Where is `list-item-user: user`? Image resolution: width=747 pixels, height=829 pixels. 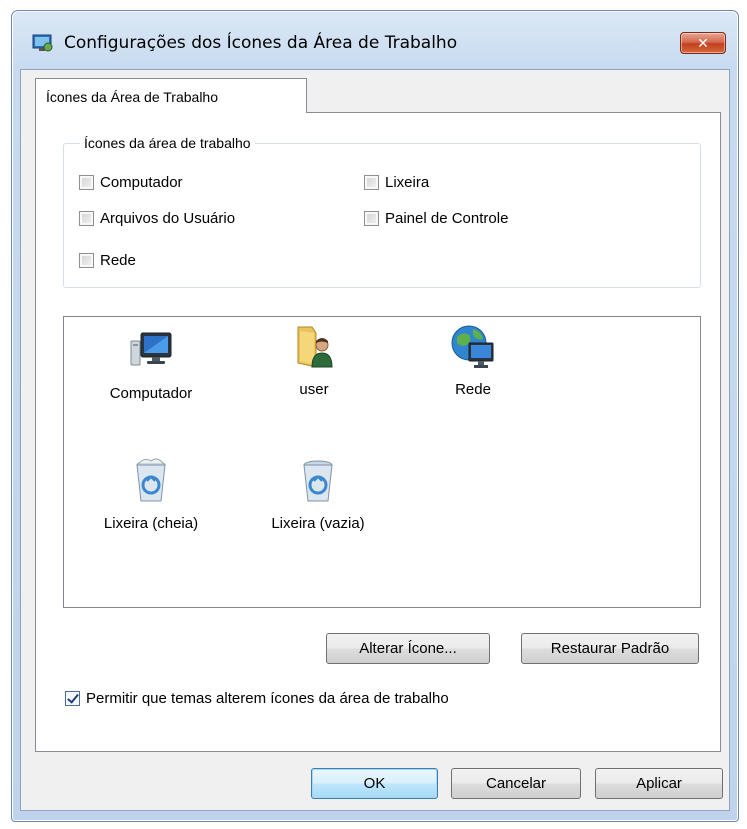
list-item-user: user is located at coordinates (314, 360).